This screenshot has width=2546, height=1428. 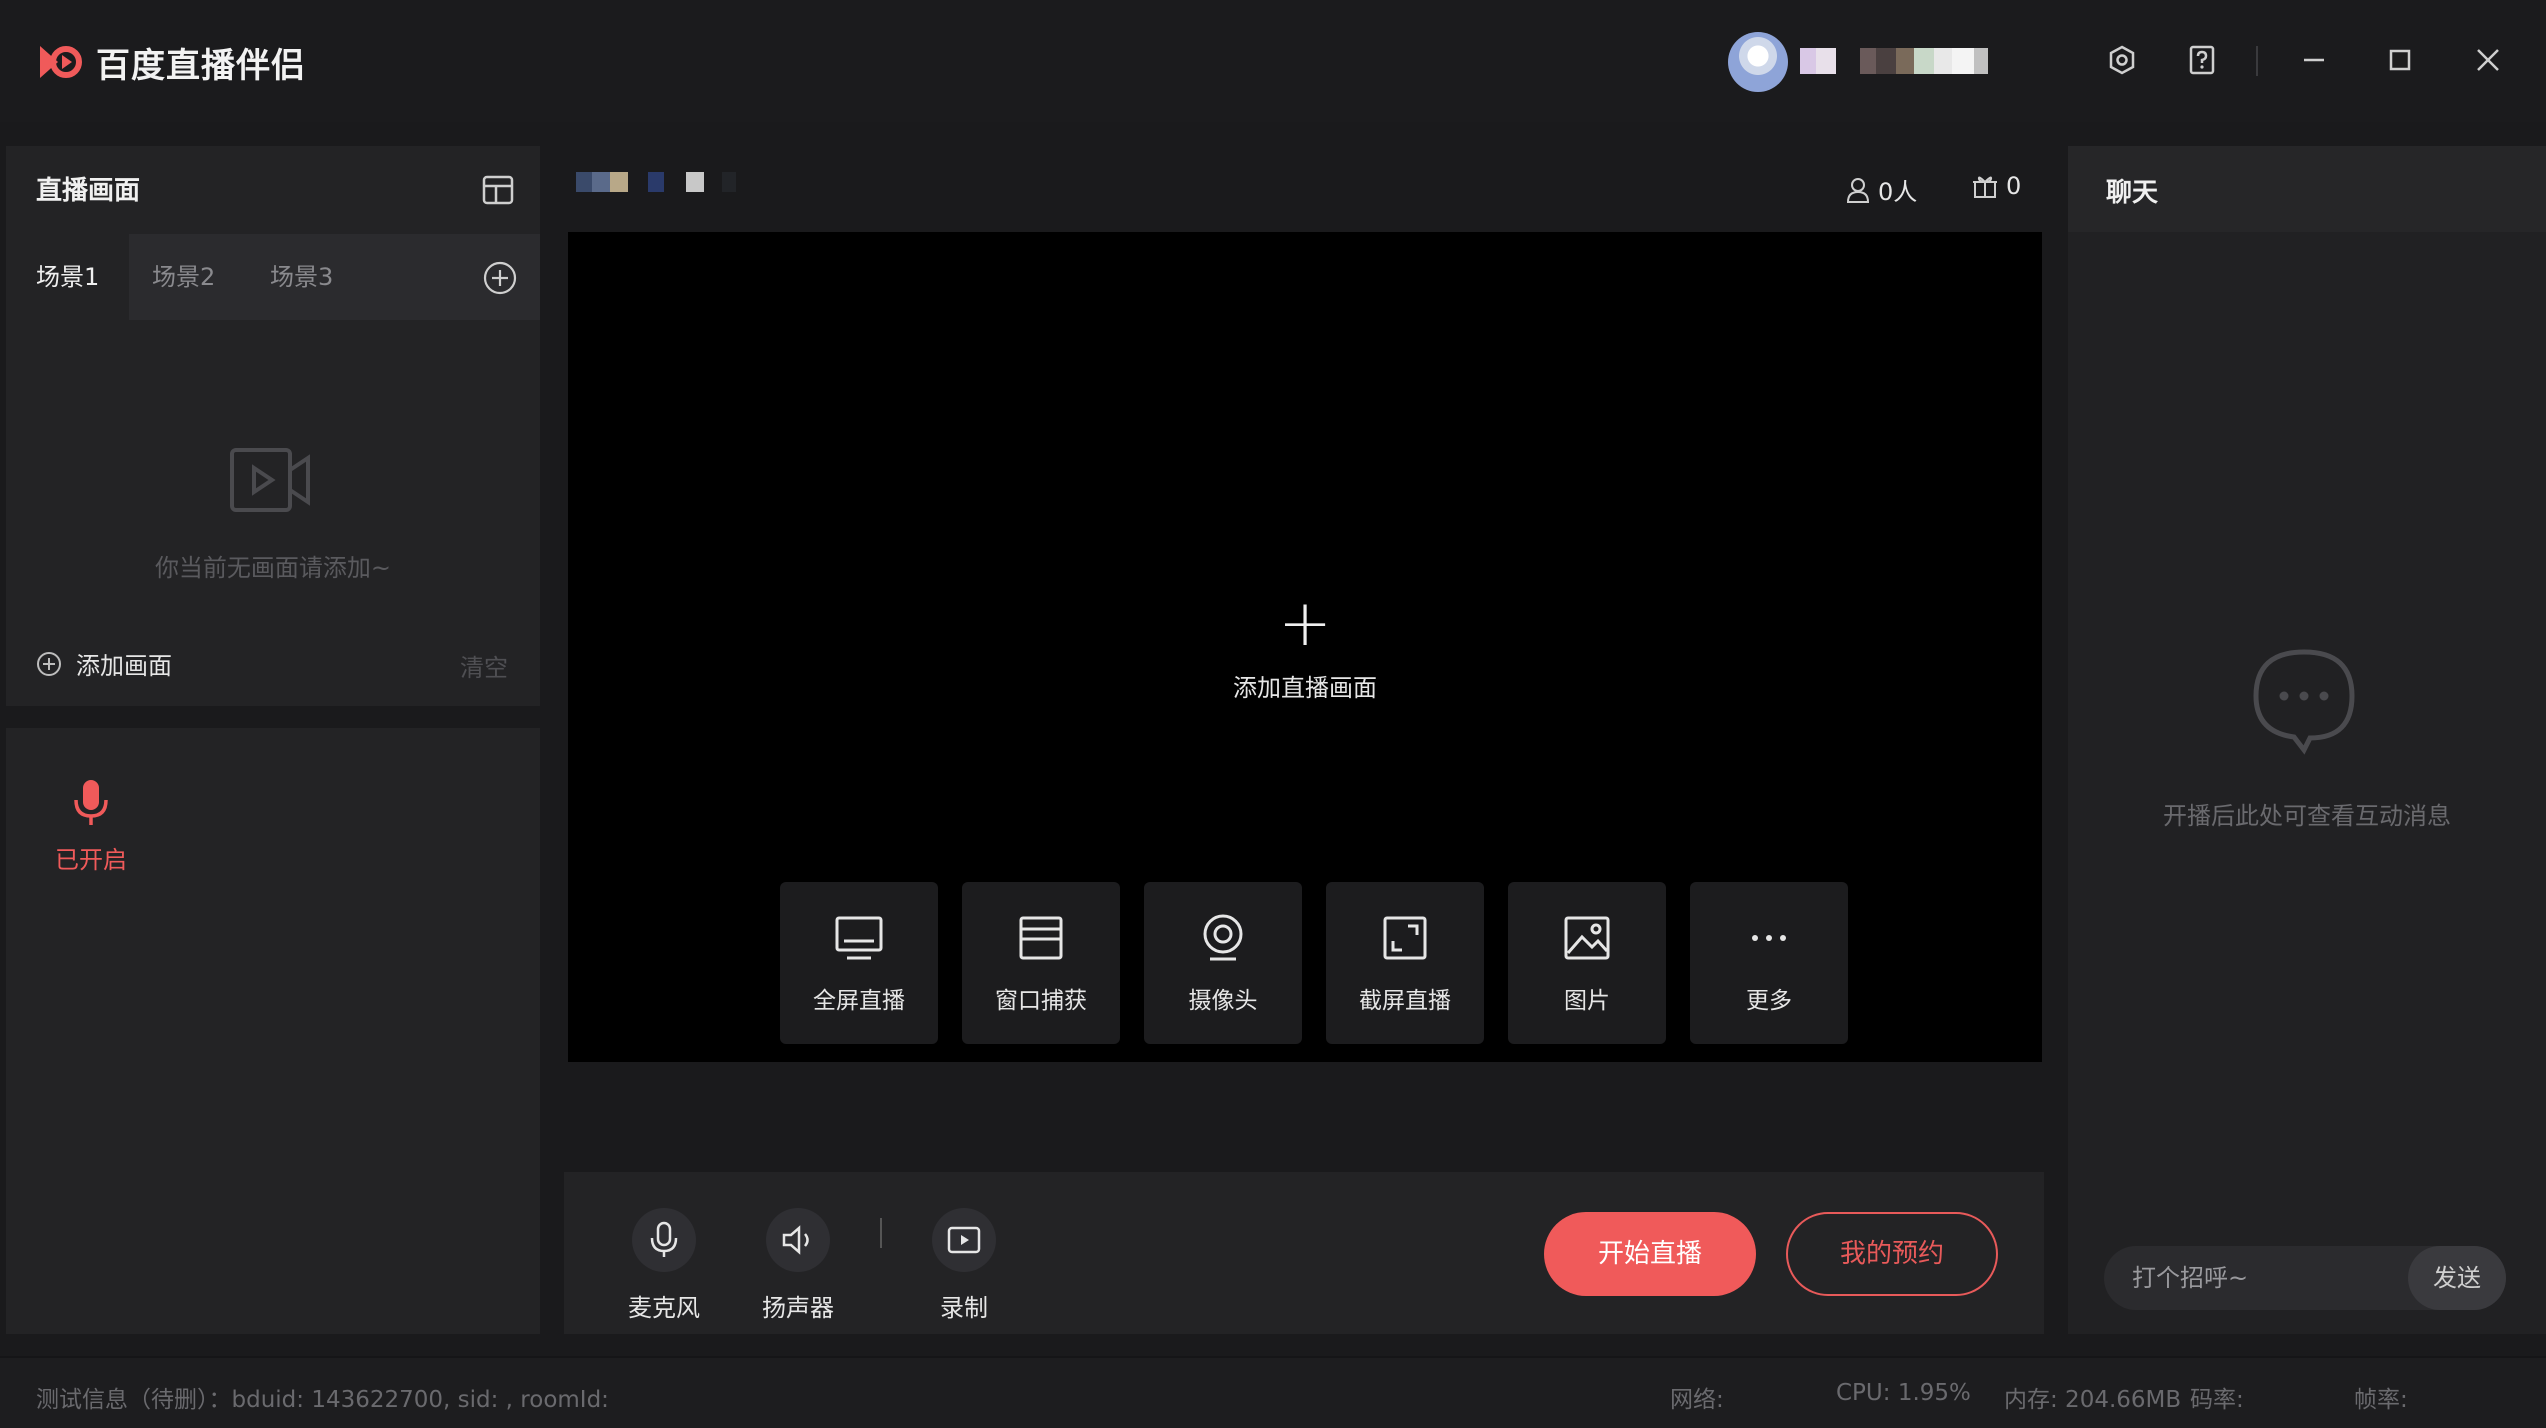 What do you see at coordinates (1314, 963) in the screenshot?
I see `source-buttons: 全屏直播 窗口捕获 摄像头 截屏直播 图片 更多` at bounding box center [1314, 963].